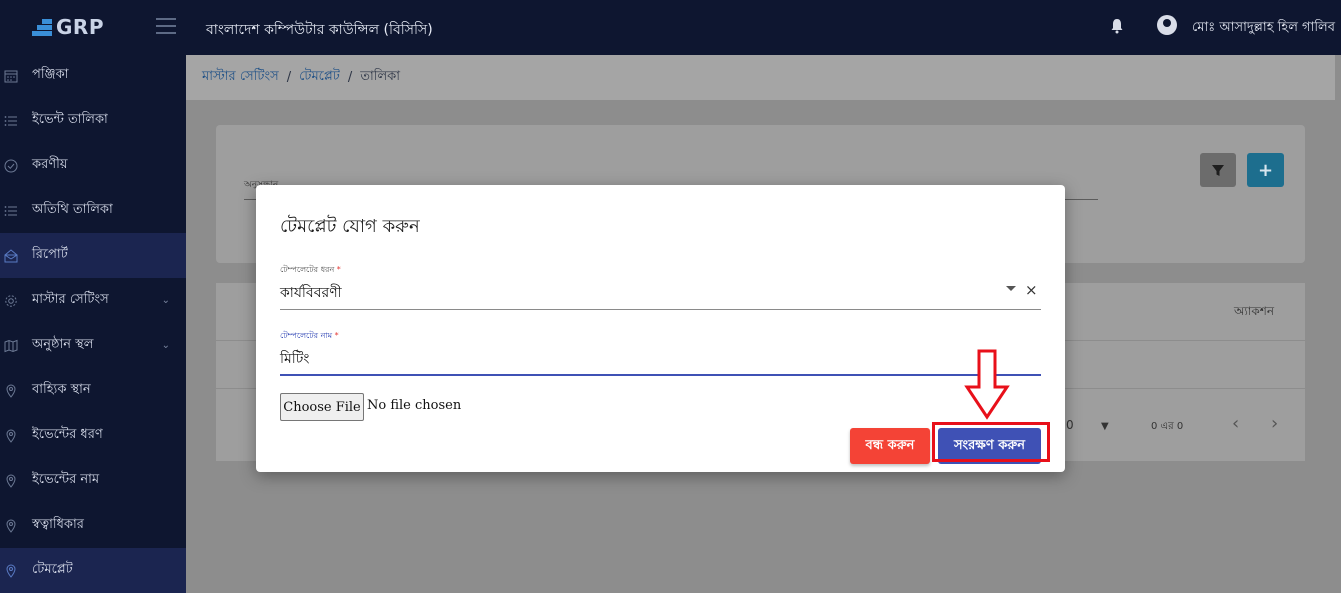 The width and height of the screenshot is (1341, 593). I want to click on breadcrumb-template: টেমপ্লেট, so click(319, 77).